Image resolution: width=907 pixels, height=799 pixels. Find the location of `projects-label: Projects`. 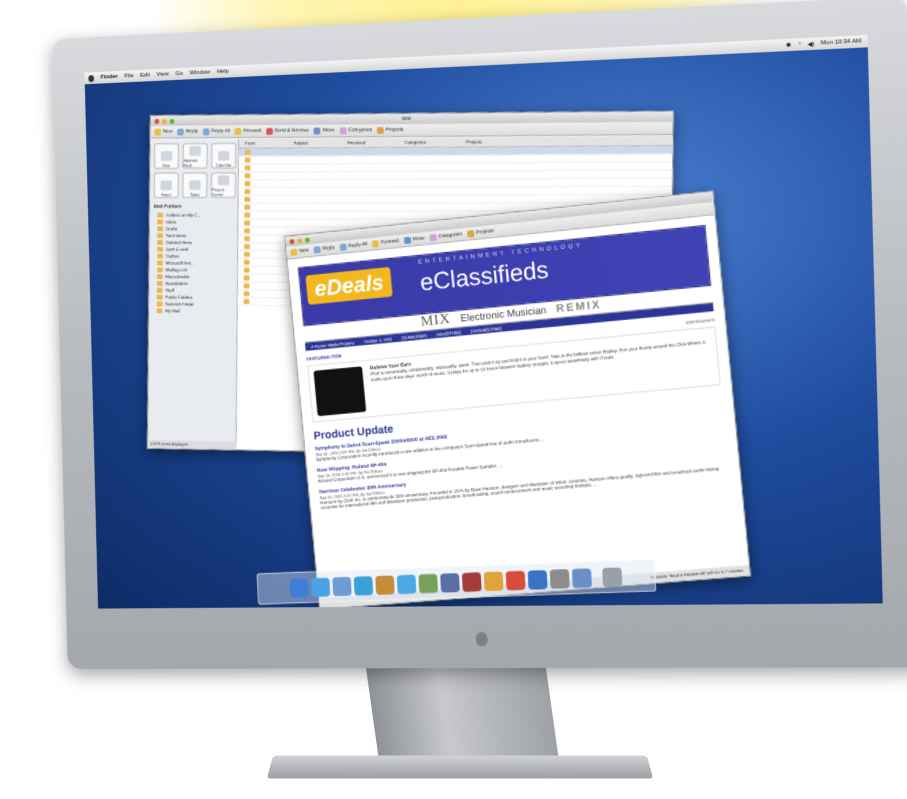

projects-label: Projects is located at coordinates (395, 130).